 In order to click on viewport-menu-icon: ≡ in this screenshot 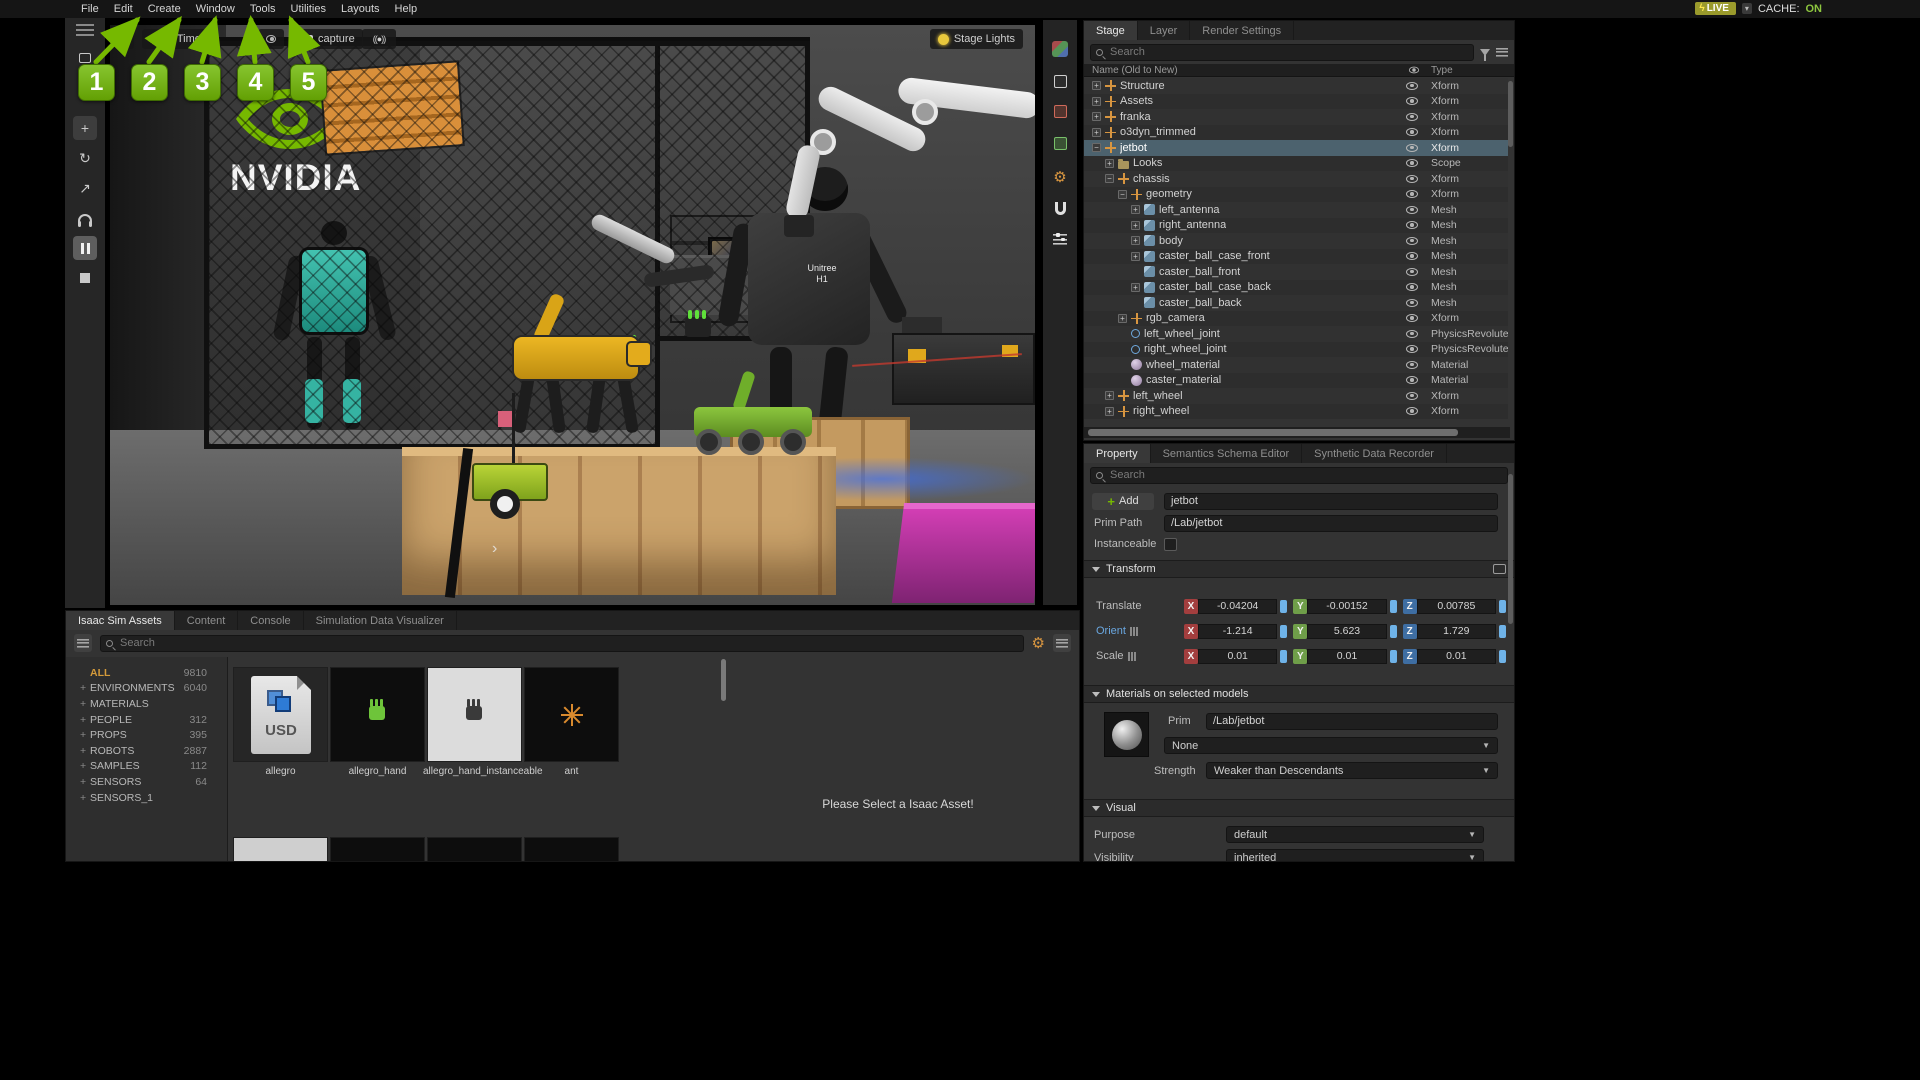, I will do `click(125, 39)`.